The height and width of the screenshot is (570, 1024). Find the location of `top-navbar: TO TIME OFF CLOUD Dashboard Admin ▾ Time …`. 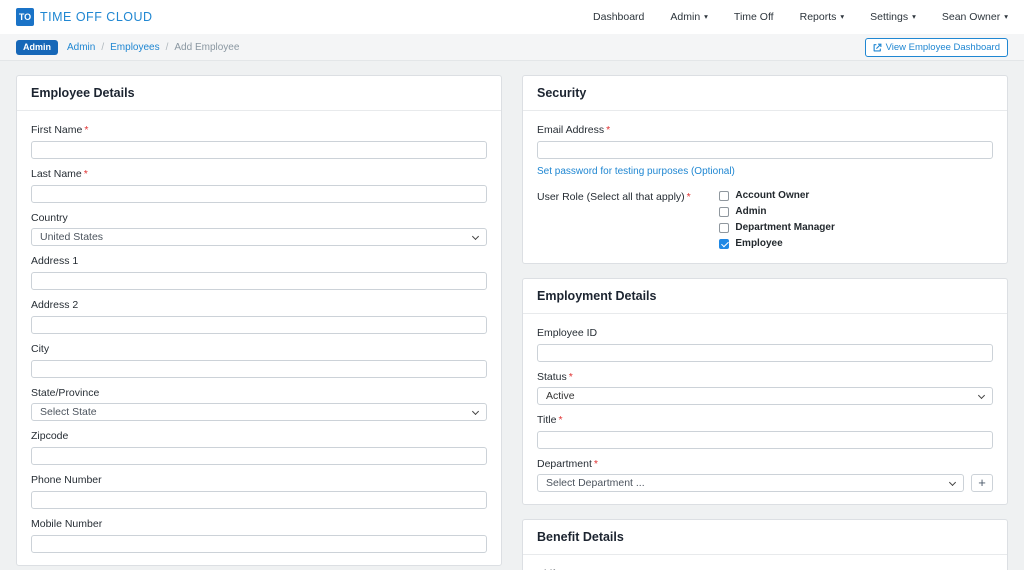

top-navbar: TO TIME OFF CLOUD Dashboard Admin ▾ Time … is located at coordinates (512, 17).